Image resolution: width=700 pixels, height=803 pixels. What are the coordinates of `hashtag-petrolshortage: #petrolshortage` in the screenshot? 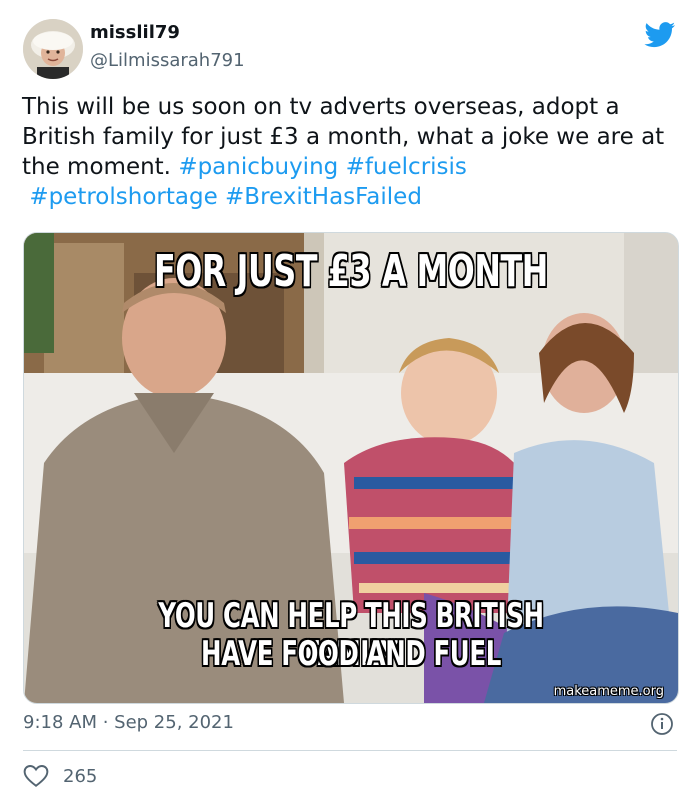 It's located at (123, 197).